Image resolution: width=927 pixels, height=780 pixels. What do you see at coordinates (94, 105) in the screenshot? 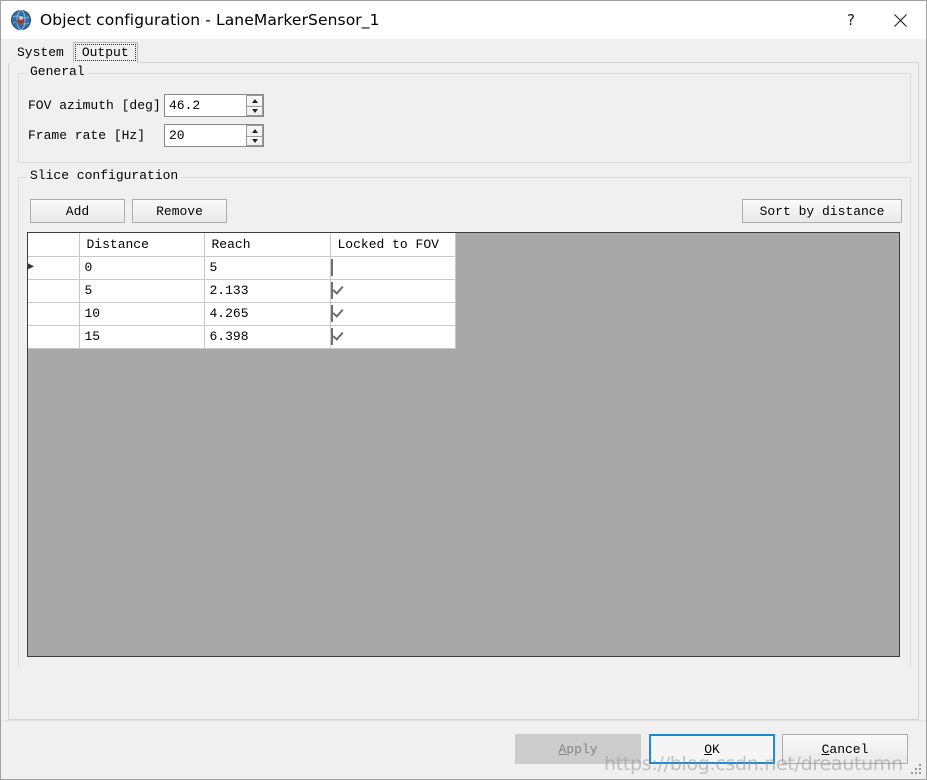
I see `fov-azimuth-label: FOV azimuth [deg]` at bounding box center [94, 105].